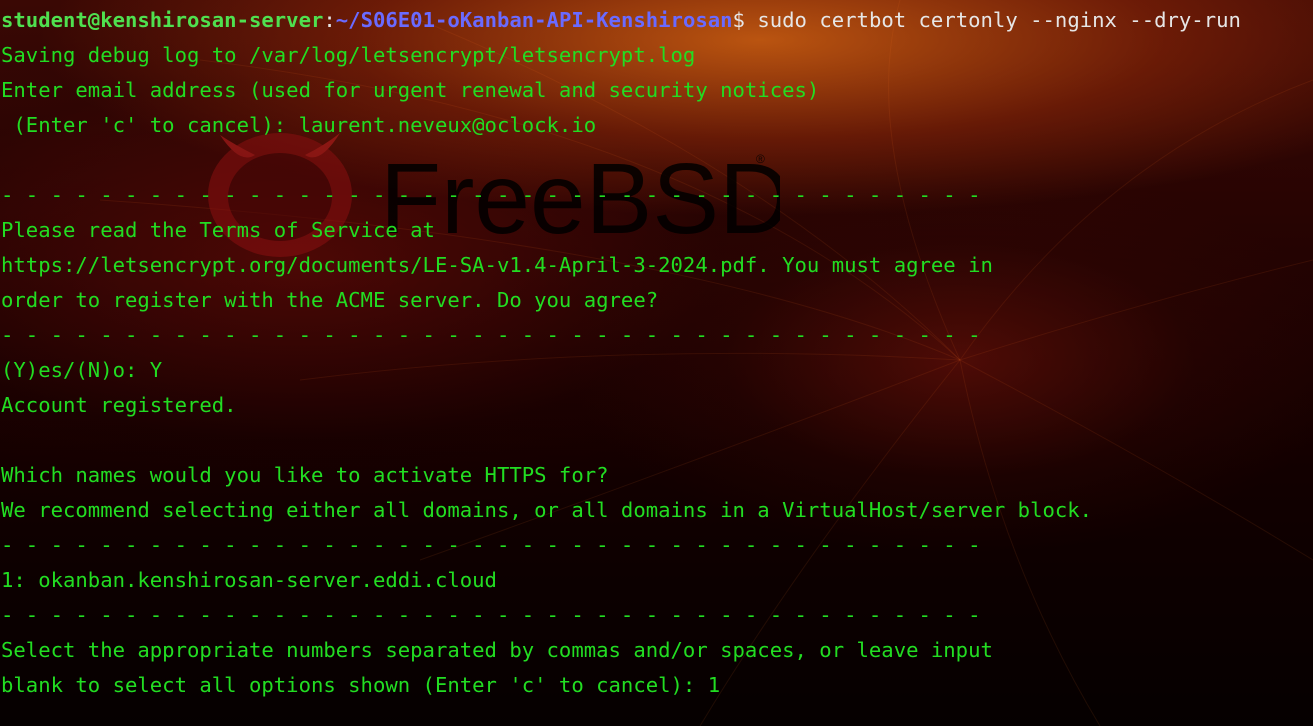 The image size is (1313, 726). I want to click on prompt-path: ~/S06E01-oKanban-API-Kenshirosan, so click(534, 20).